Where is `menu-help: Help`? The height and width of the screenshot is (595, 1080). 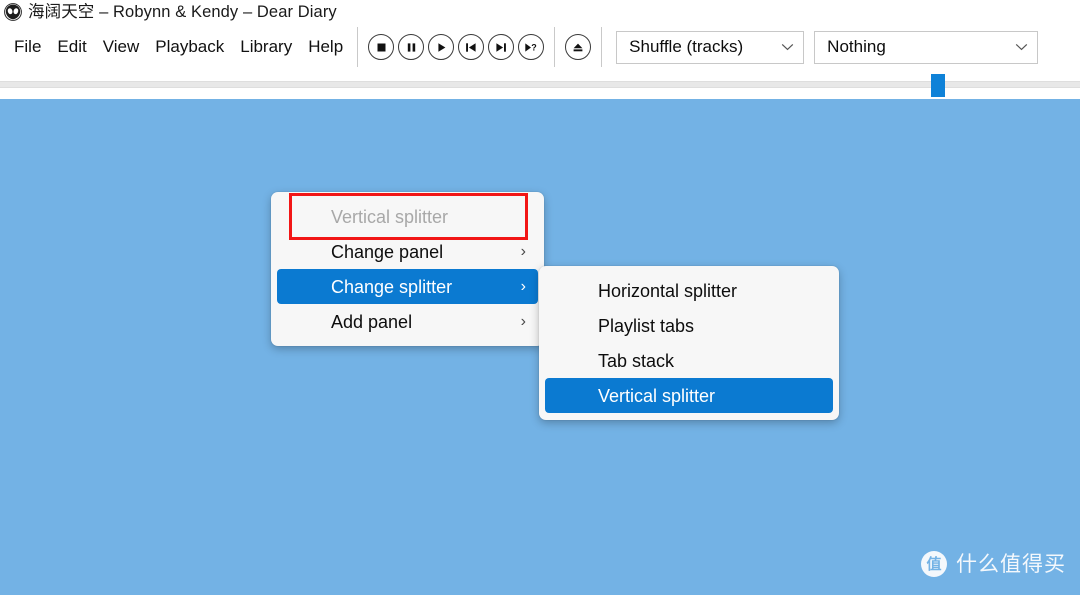 menu-help: Help is located at coordinates (325, 47).